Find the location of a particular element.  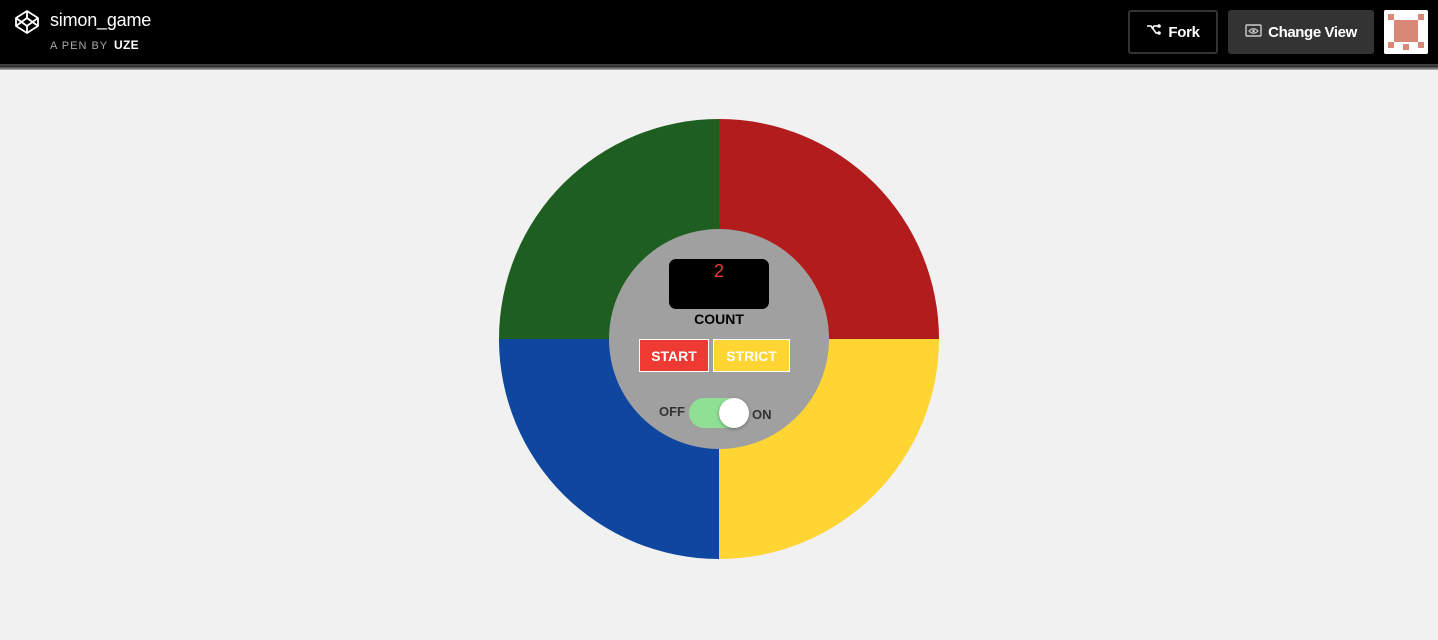

pen-author-link: UZE is located at coordinates (126, 45).